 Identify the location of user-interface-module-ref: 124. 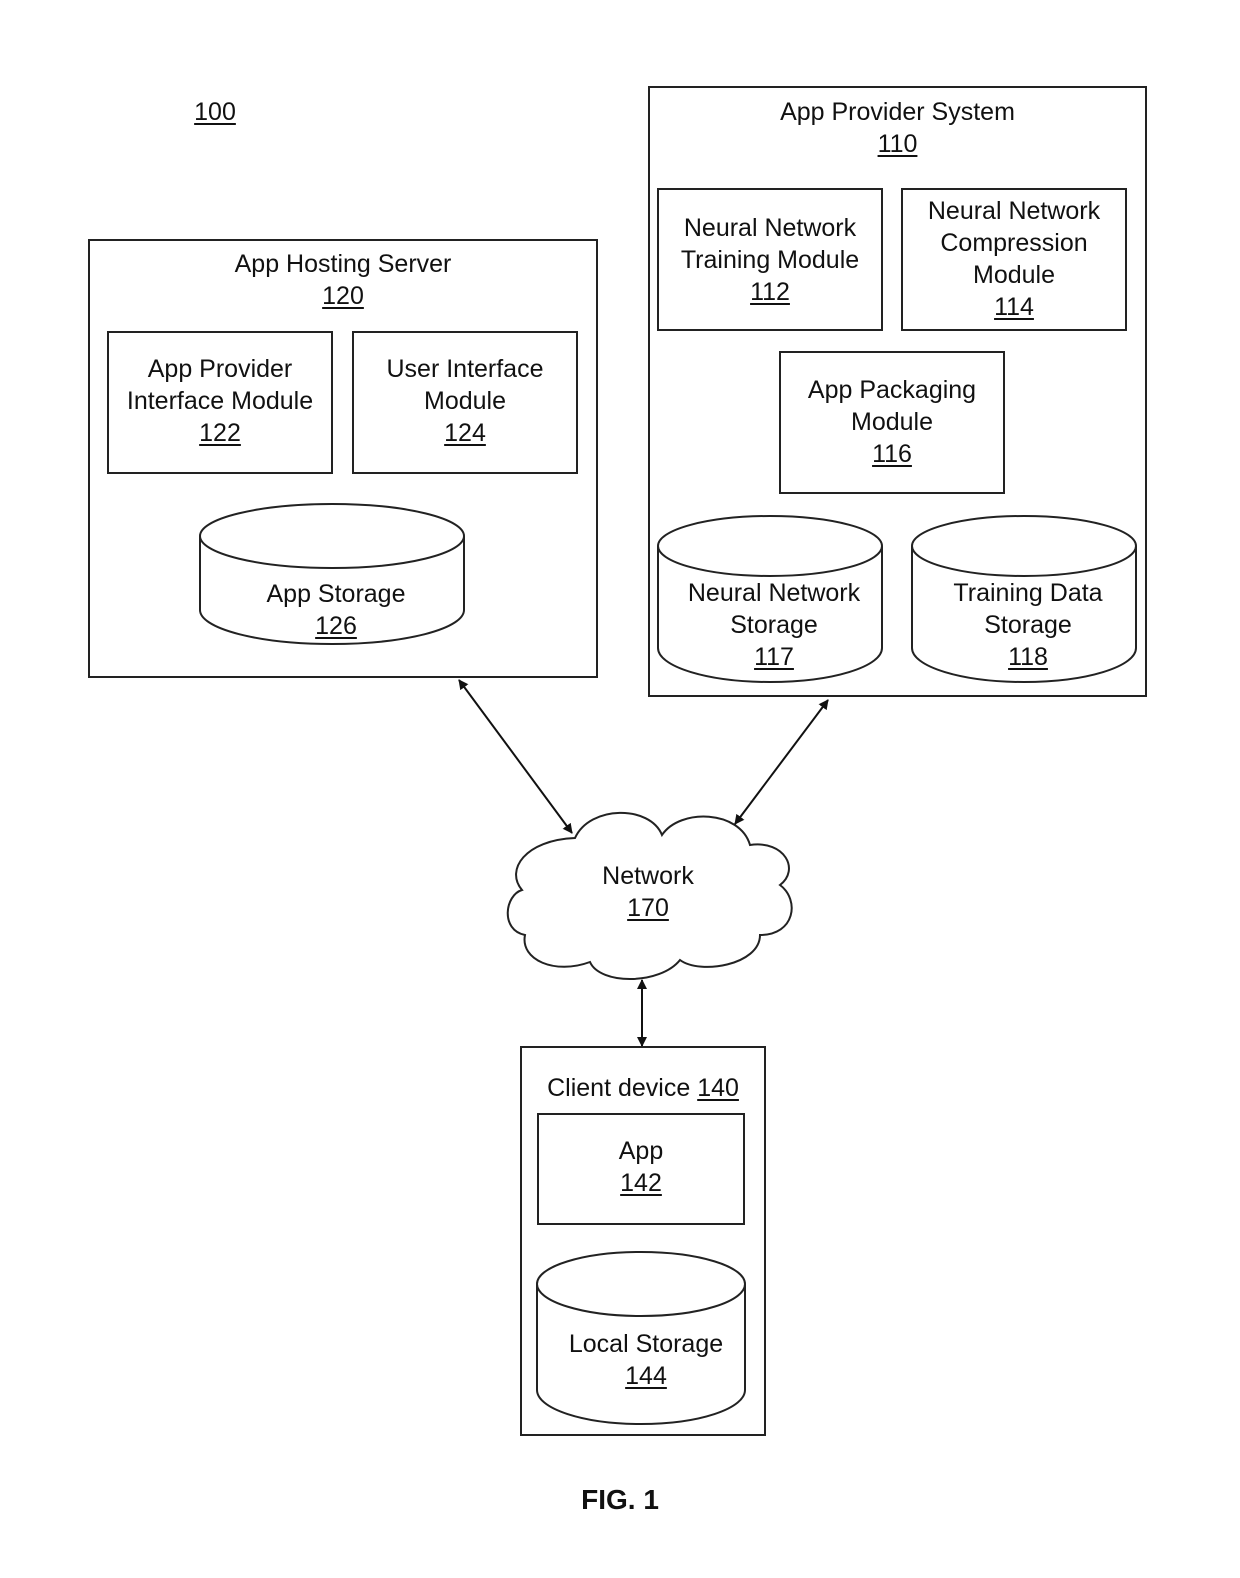
(465, 433).